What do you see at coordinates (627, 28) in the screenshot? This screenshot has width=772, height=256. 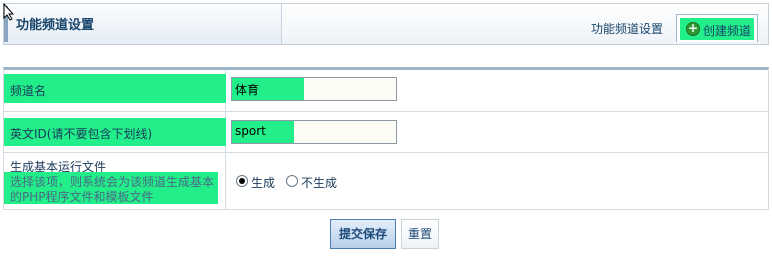 I see `tab-channel-settings: 功能频道设置` at bounding box center [627, 28].